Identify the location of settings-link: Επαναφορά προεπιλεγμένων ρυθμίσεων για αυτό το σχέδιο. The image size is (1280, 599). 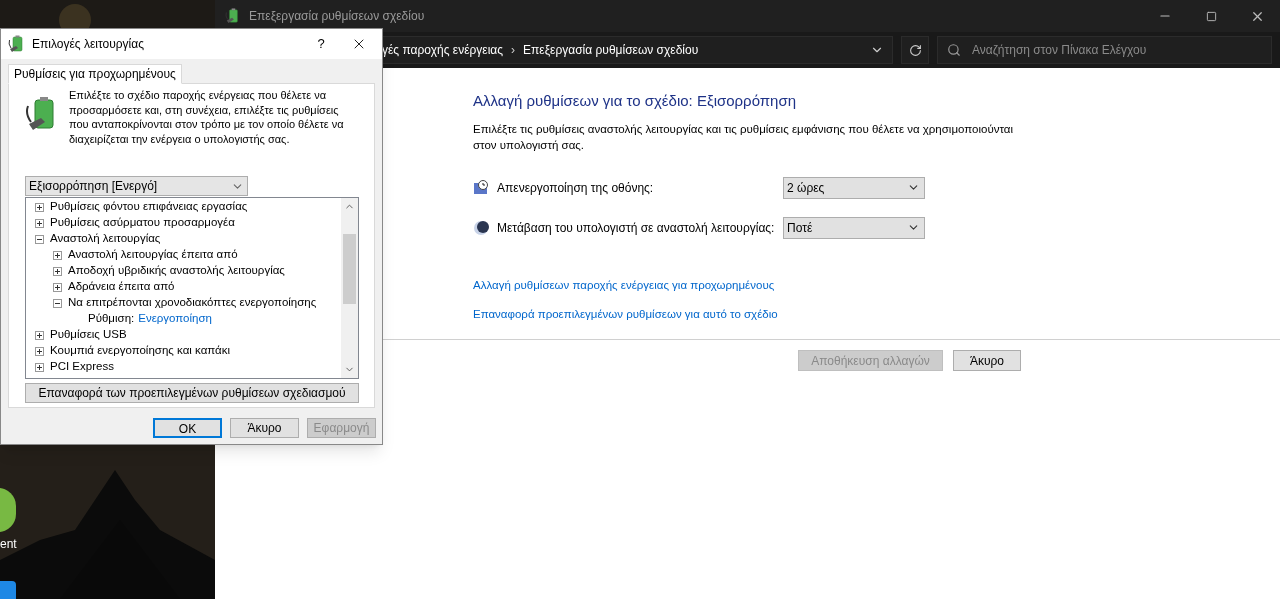
(625, 314).